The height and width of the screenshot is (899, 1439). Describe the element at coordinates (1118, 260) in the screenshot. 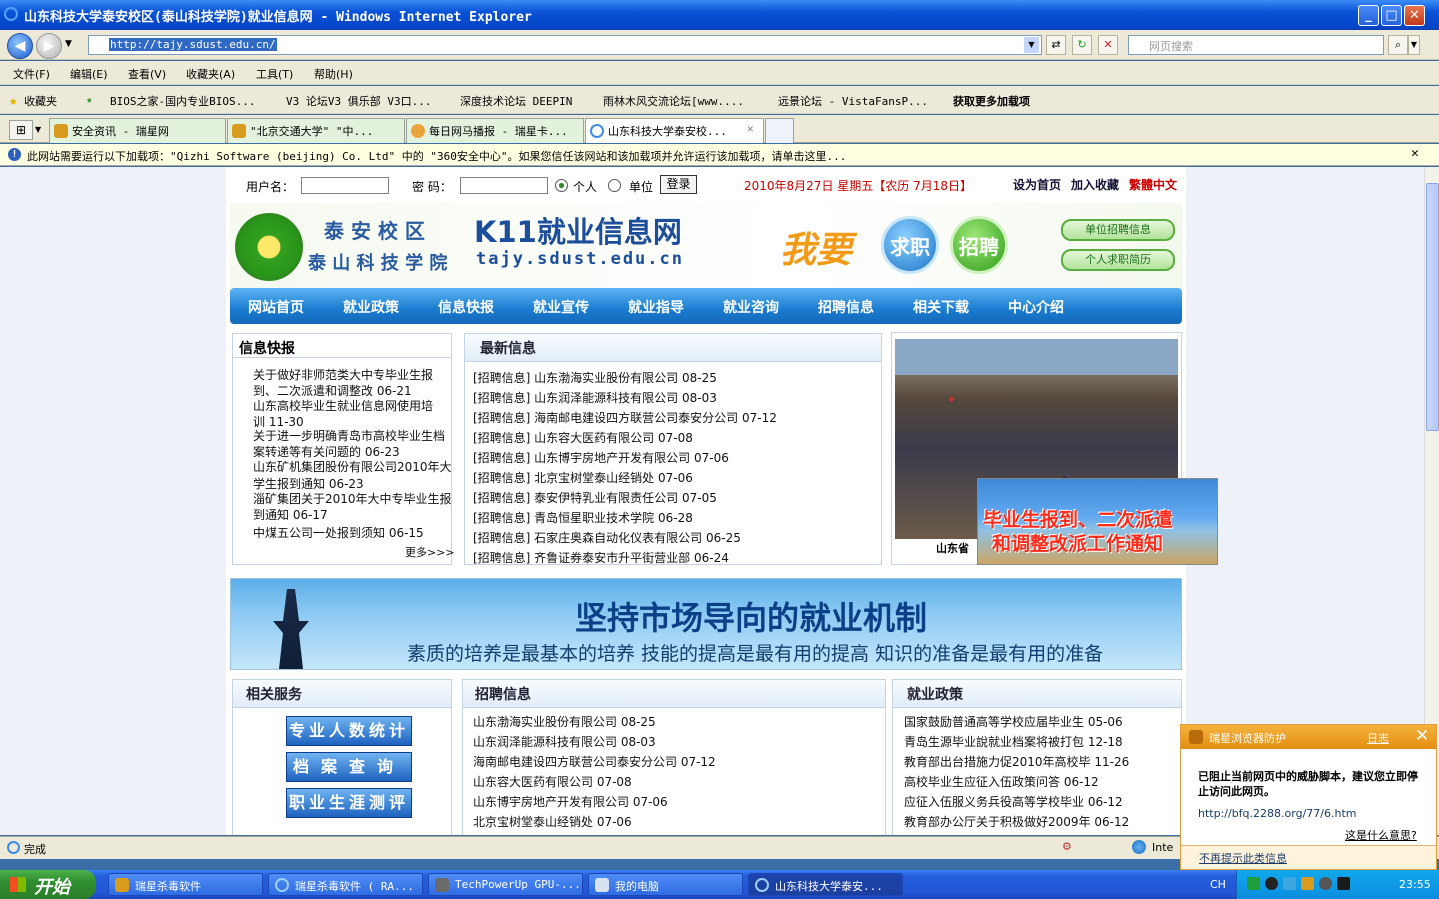

I see `personal-resume-button: 个人求职简历` at that location.